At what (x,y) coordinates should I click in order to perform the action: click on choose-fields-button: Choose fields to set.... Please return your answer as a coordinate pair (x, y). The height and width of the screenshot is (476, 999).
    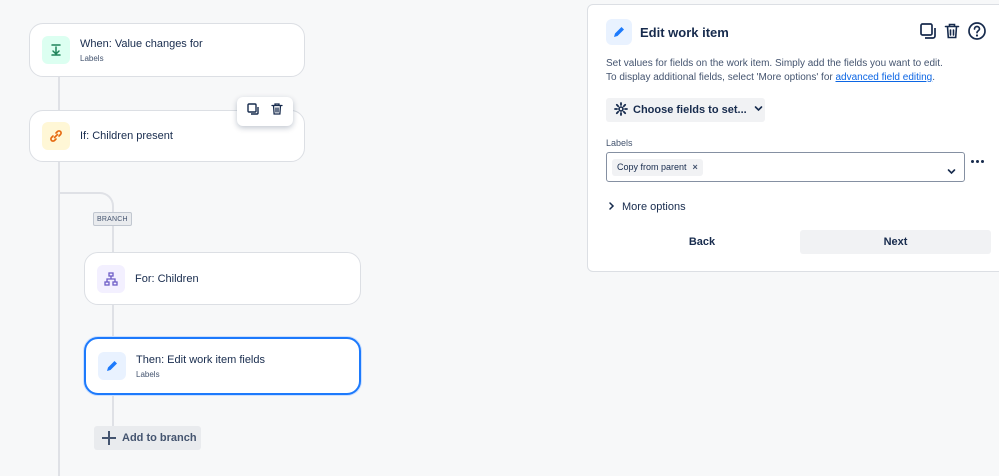
    Looking at the image, I should click on (685, 110).